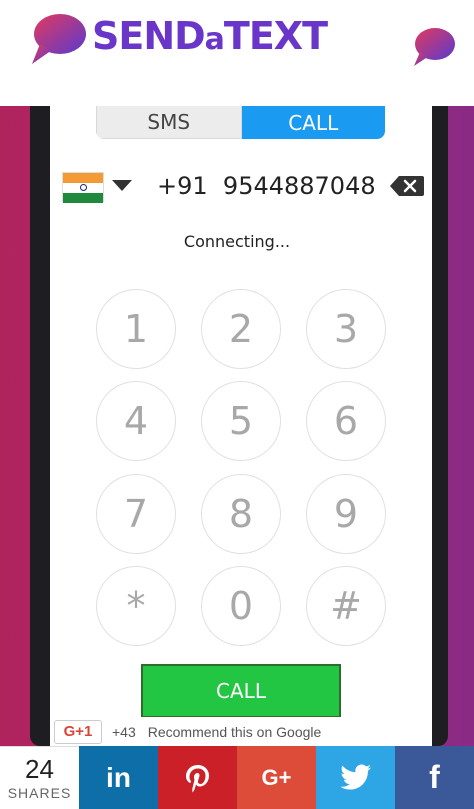  I want to click on site-logo: SENDaTEXT, so click(179, 39).